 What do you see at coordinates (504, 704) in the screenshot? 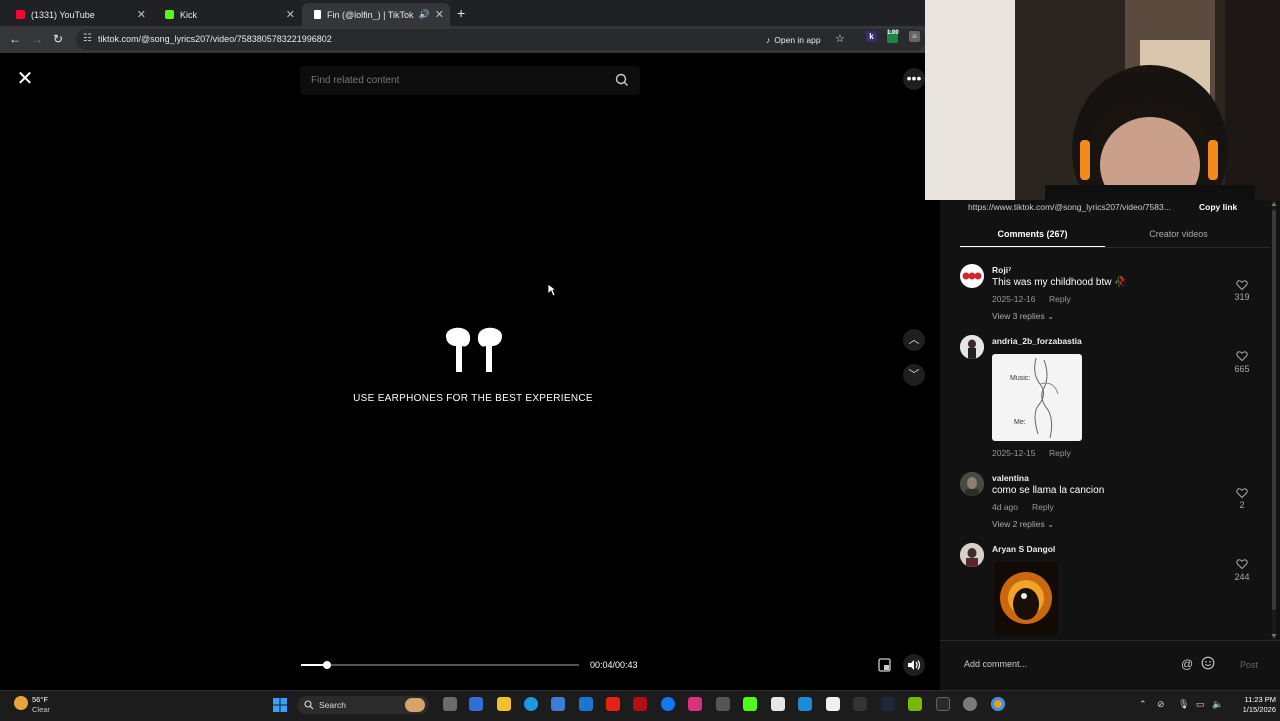
I see `file-explorer-icon` at bounding box center [504, 704].